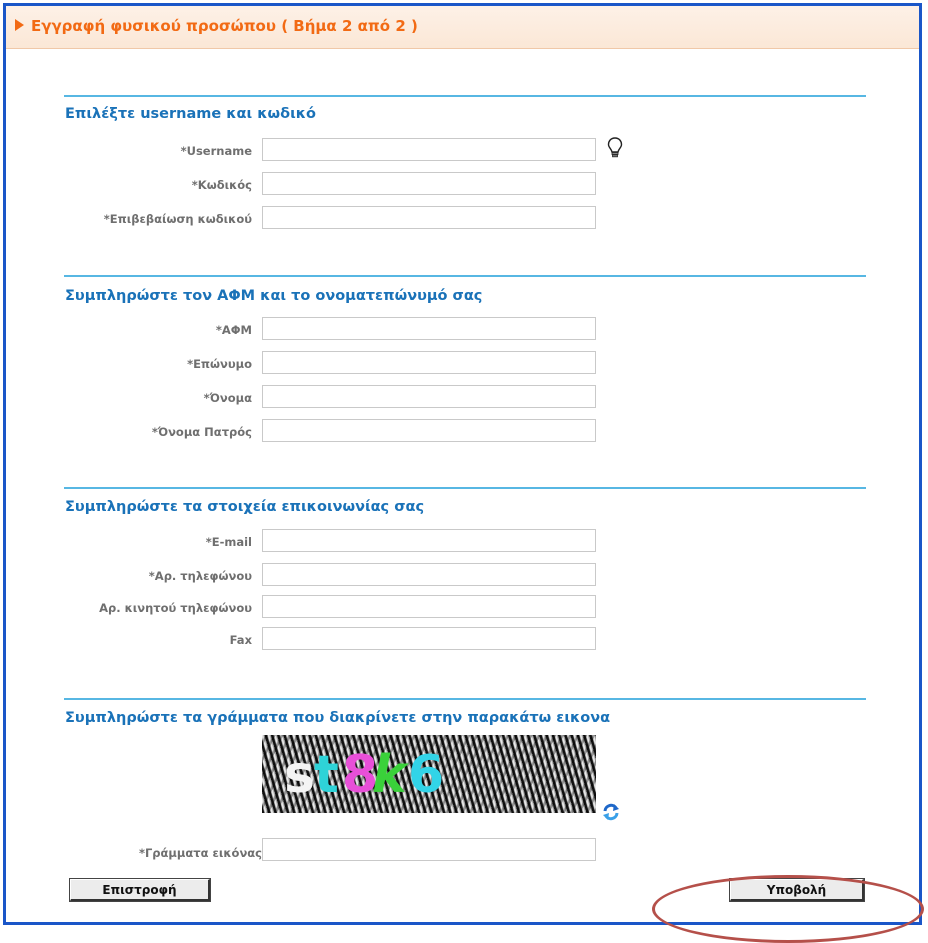 The image size is (928, 943). Describe the element at coordinates (216, 151) in the screenshot. I see `username-label: *Username` at that location.